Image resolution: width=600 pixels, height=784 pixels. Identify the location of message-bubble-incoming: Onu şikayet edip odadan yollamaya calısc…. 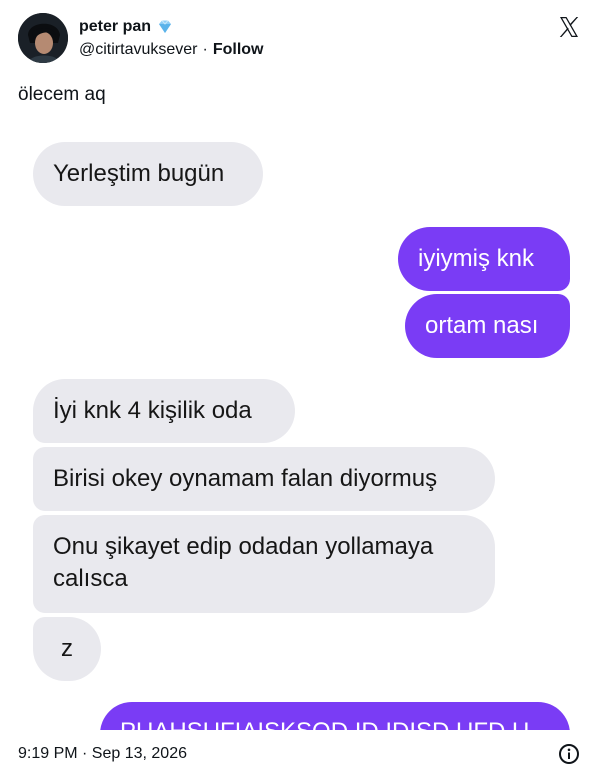
(264, 564).